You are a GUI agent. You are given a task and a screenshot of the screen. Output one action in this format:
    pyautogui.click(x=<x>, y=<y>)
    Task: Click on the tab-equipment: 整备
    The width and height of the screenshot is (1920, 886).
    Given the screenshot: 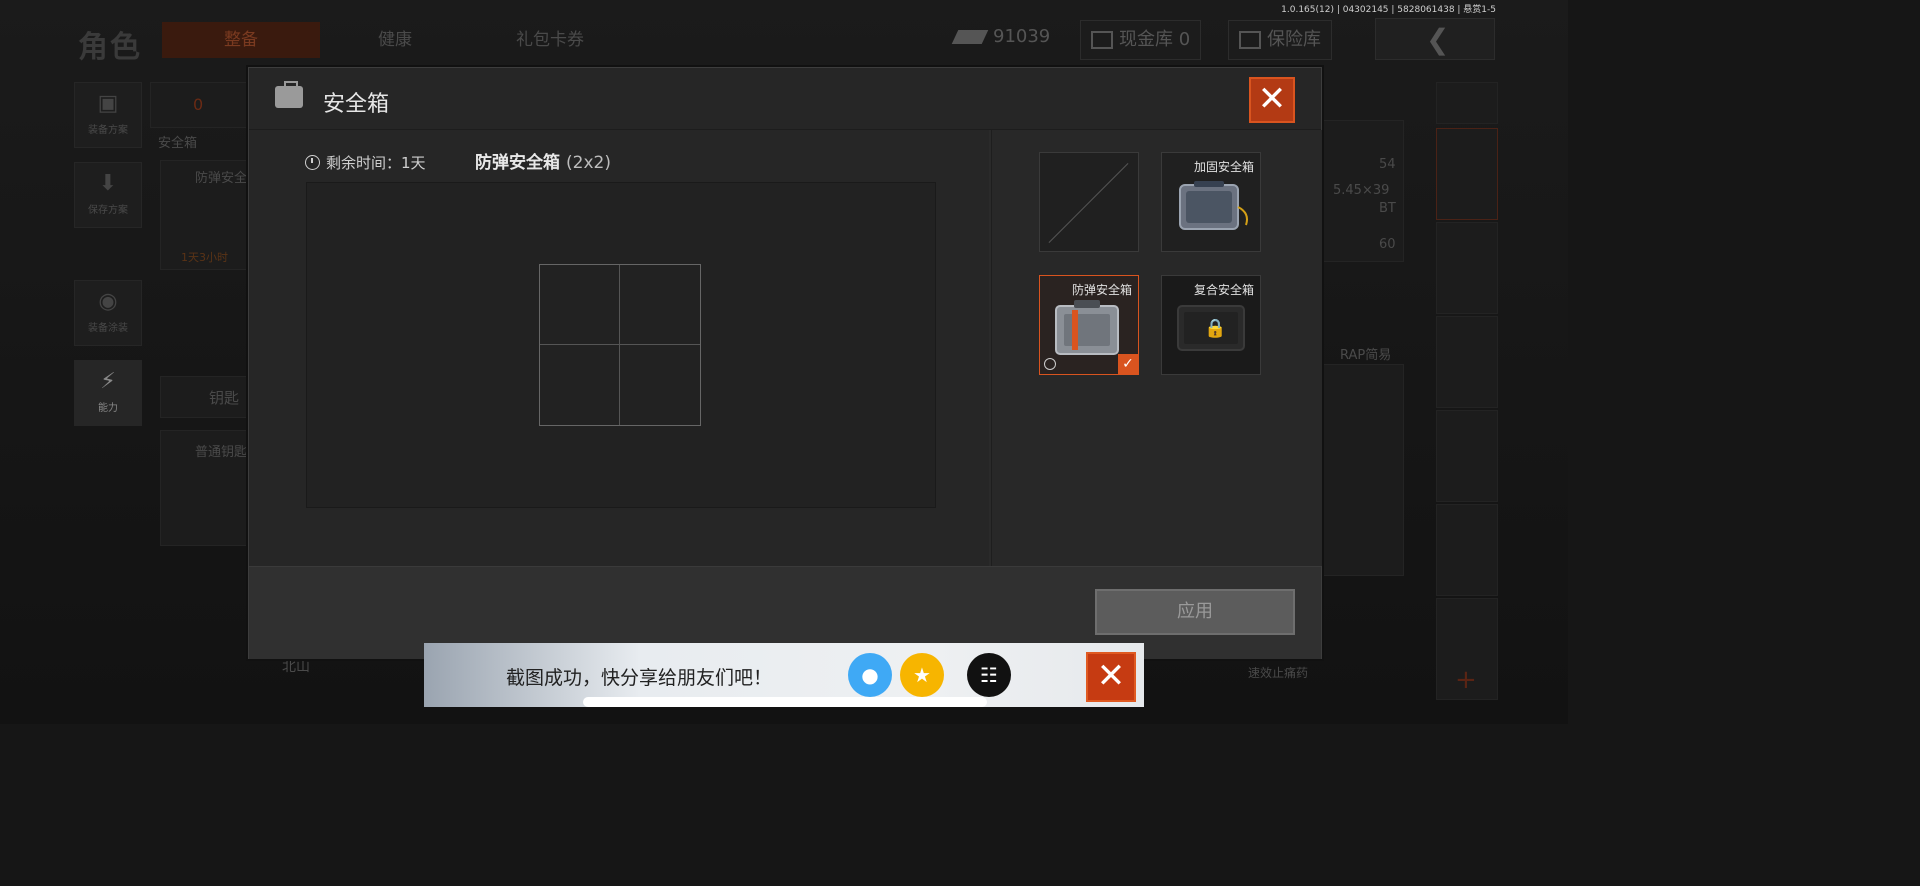 What is the action you would take?
    pyautogui.click(x=241, y=40)
    